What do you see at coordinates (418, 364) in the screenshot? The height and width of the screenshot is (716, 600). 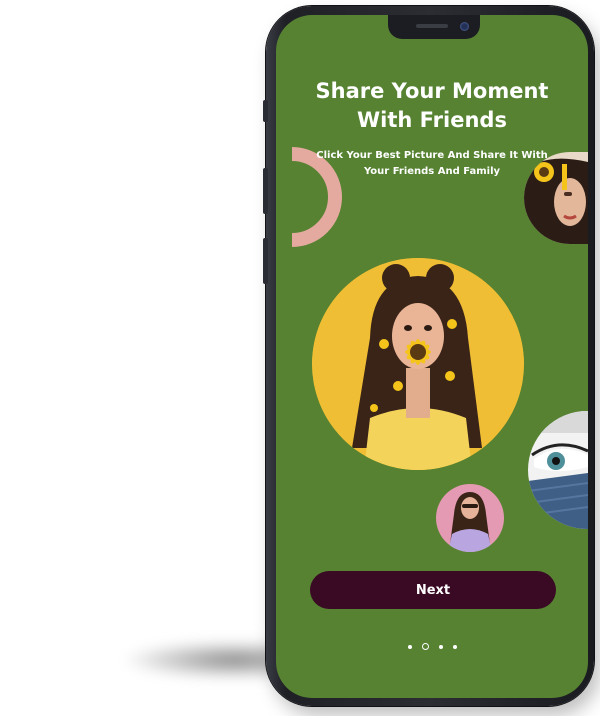 I see `main-photo` at bounding box center [418, 364].